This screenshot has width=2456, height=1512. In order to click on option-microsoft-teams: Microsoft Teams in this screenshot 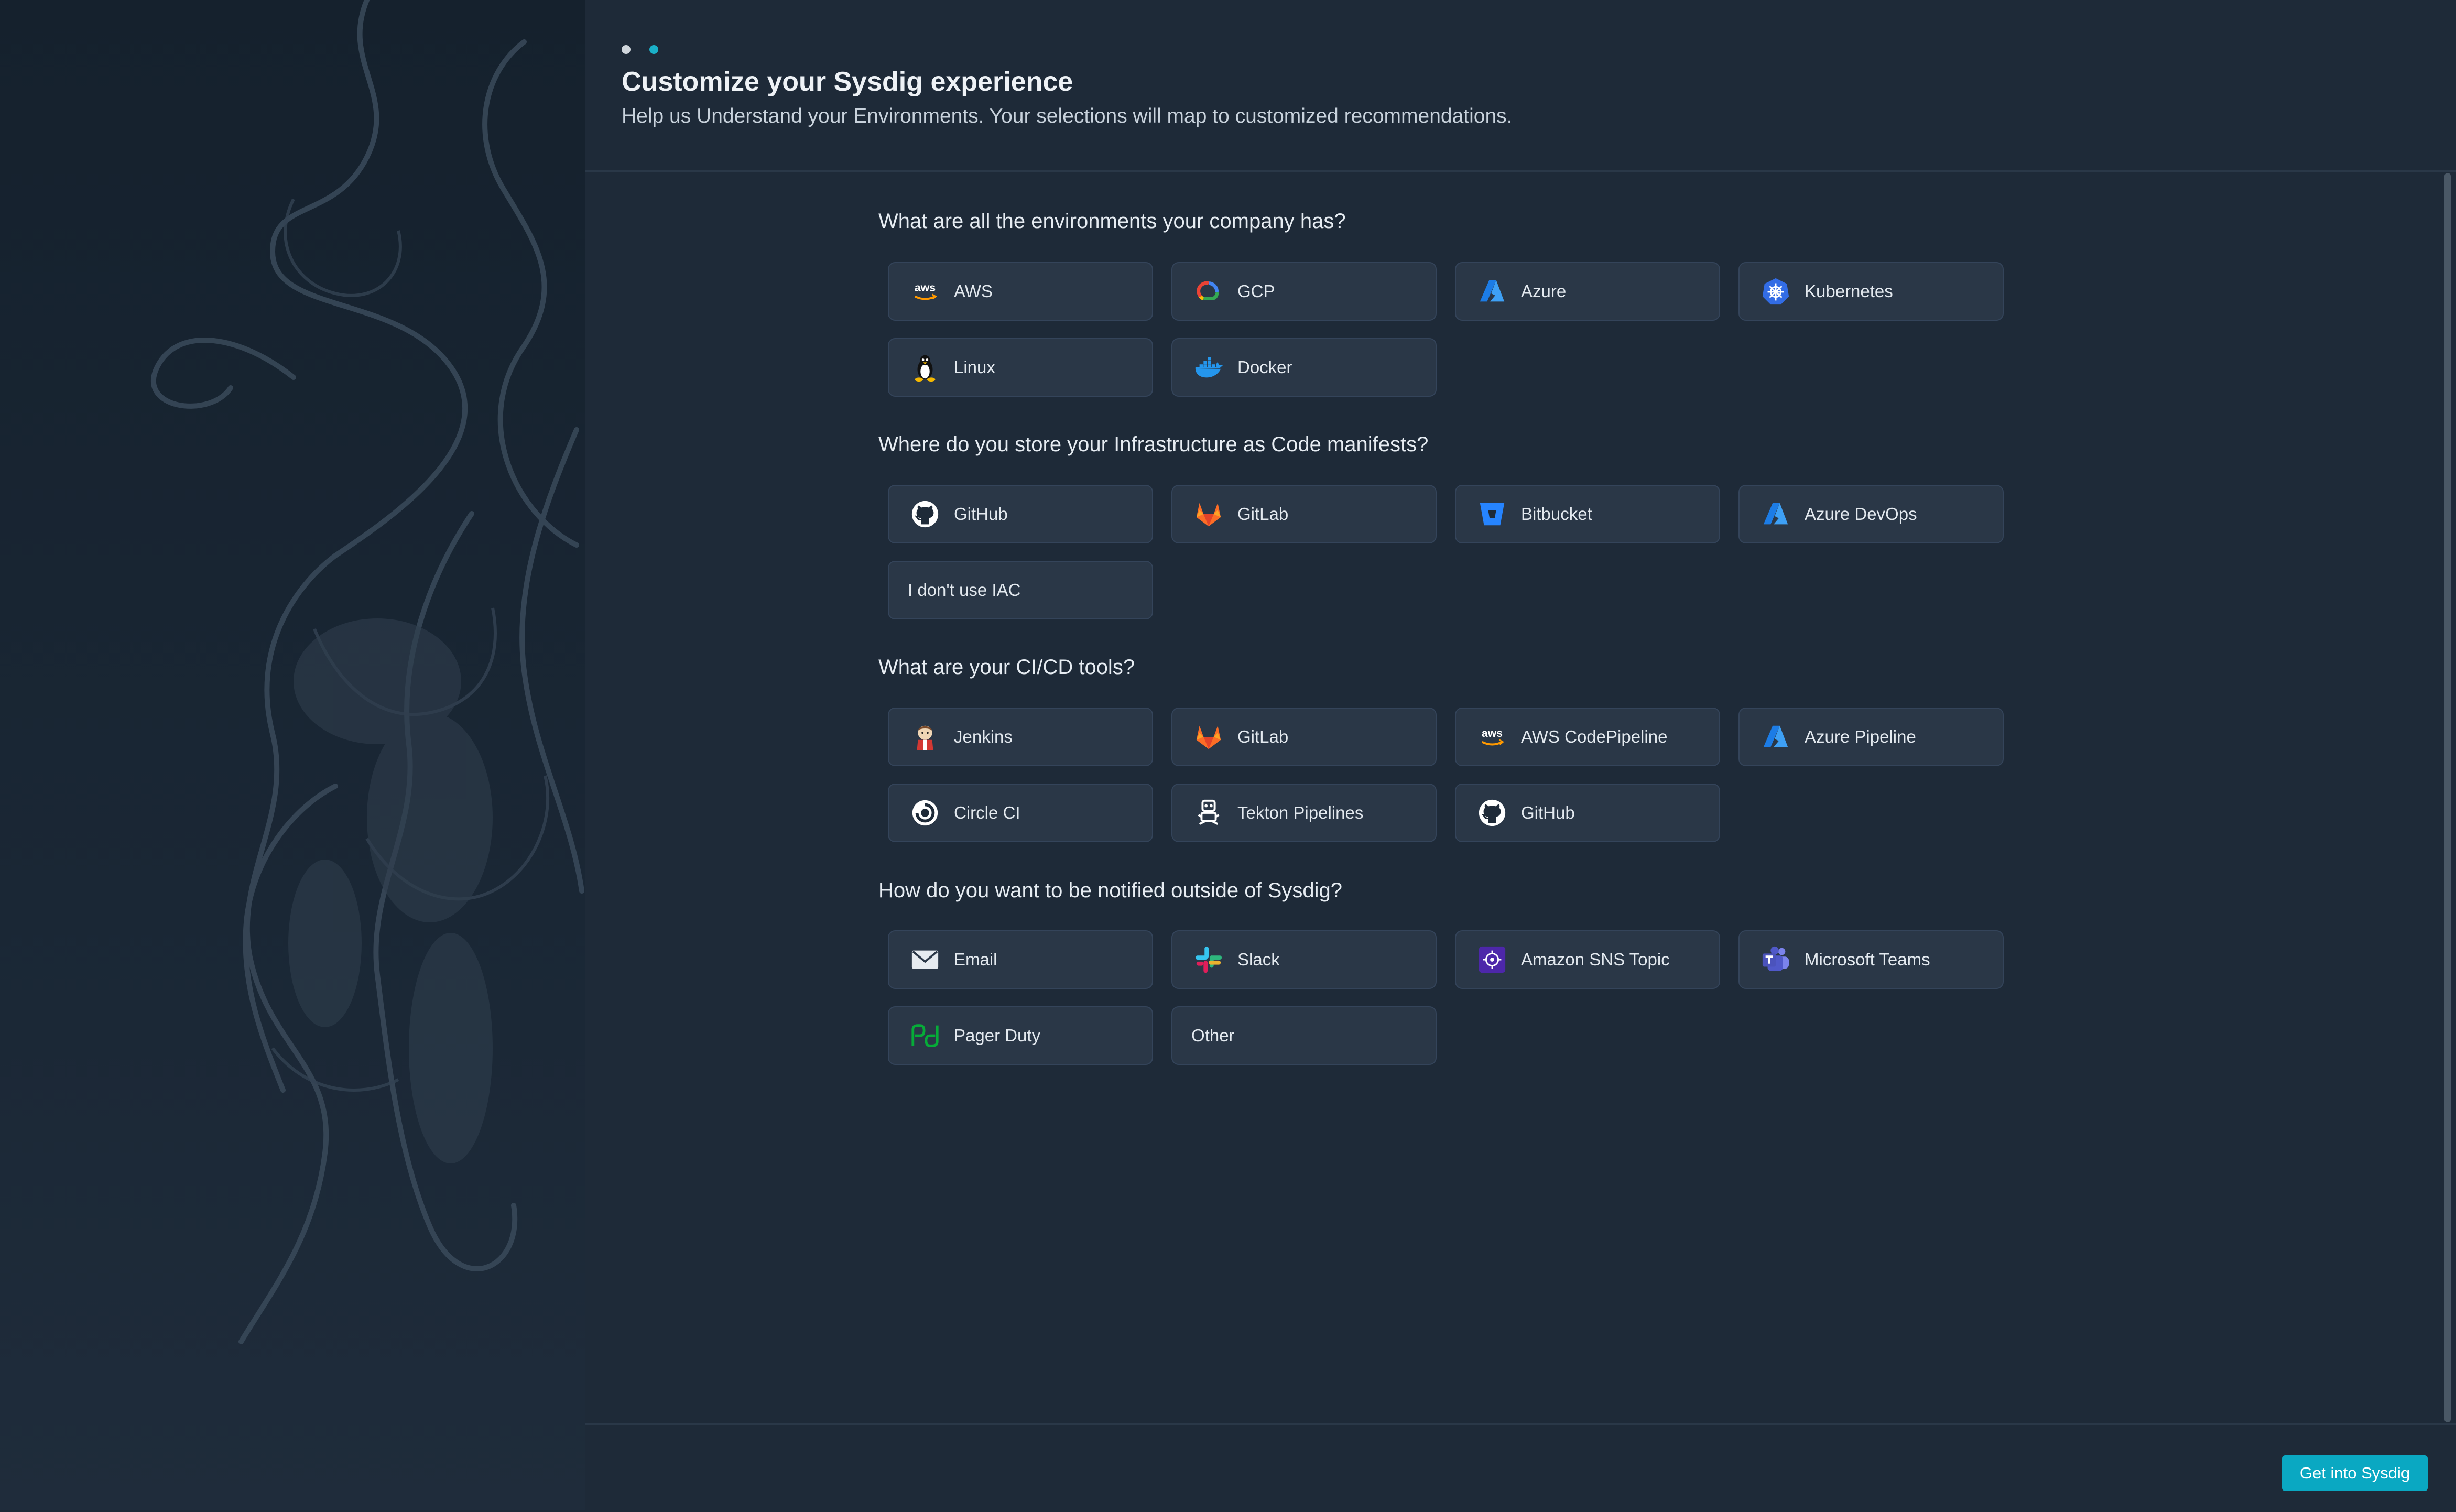, I will do `click(1871, 959)`.